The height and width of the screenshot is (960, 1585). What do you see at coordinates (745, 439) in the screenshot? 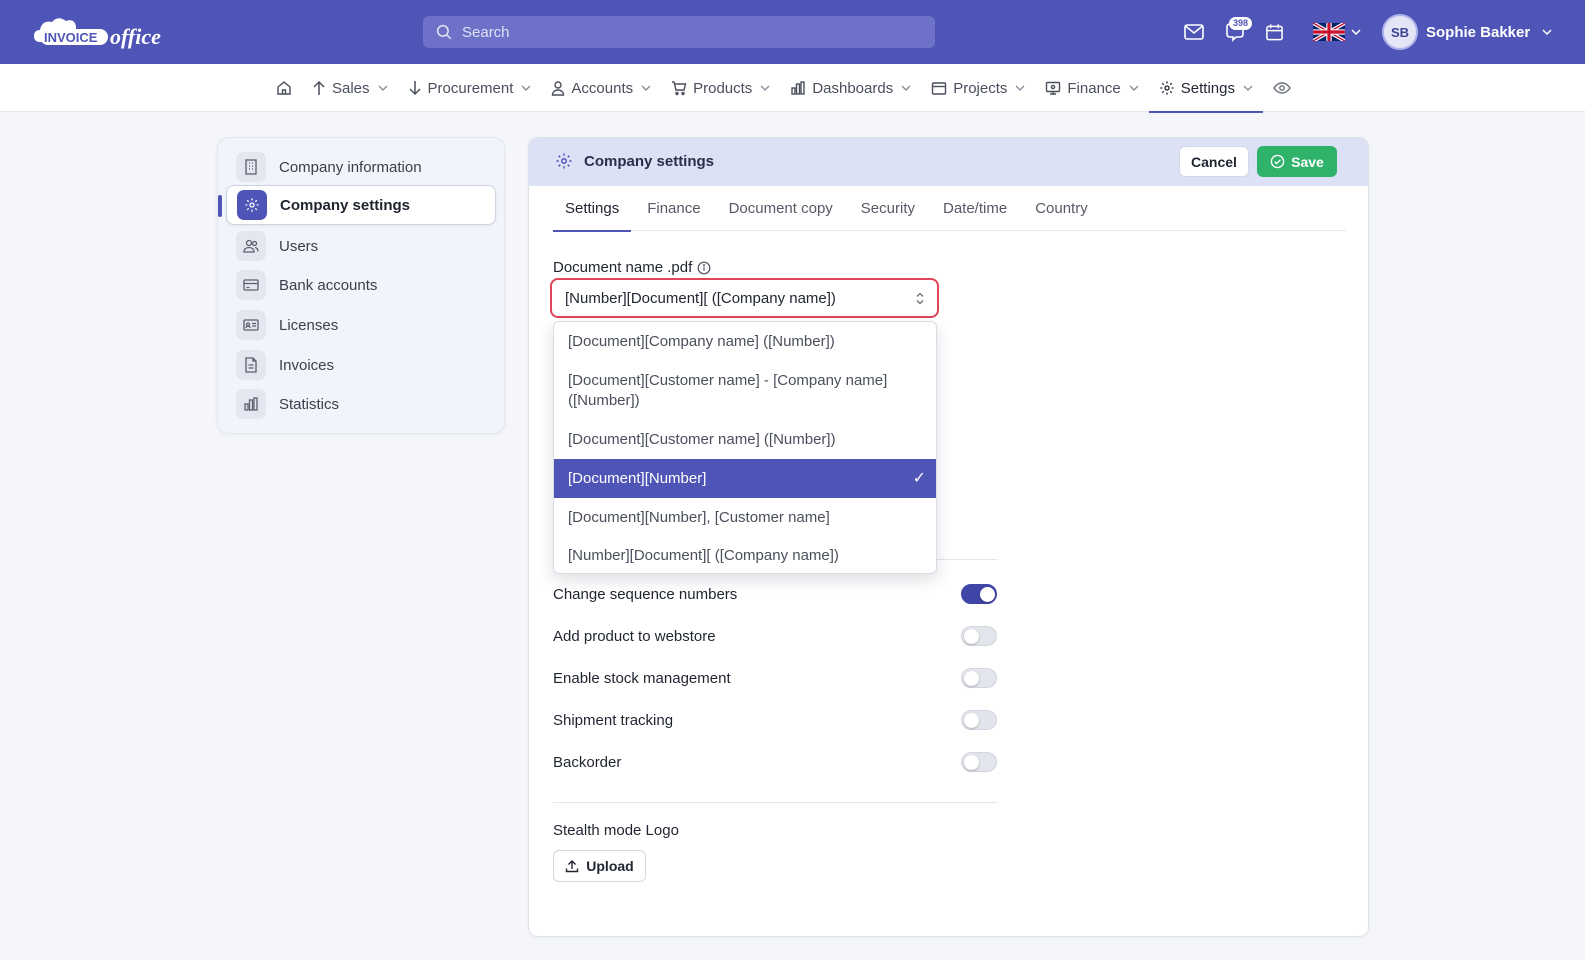
I see `dropdown-option: [Document][Customer name] ([Number])` at bounding box center [745, 439].